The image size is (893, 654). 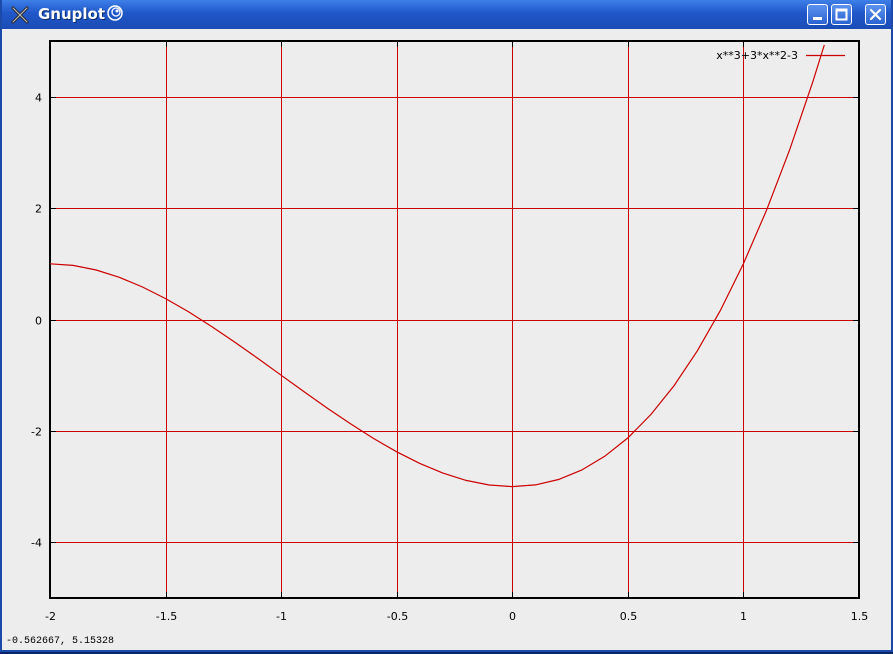 What do you see at coordinates (629, 616) in the screenshot?
I see `x-tick-label: 0.5` at bounding box center [629, 616].